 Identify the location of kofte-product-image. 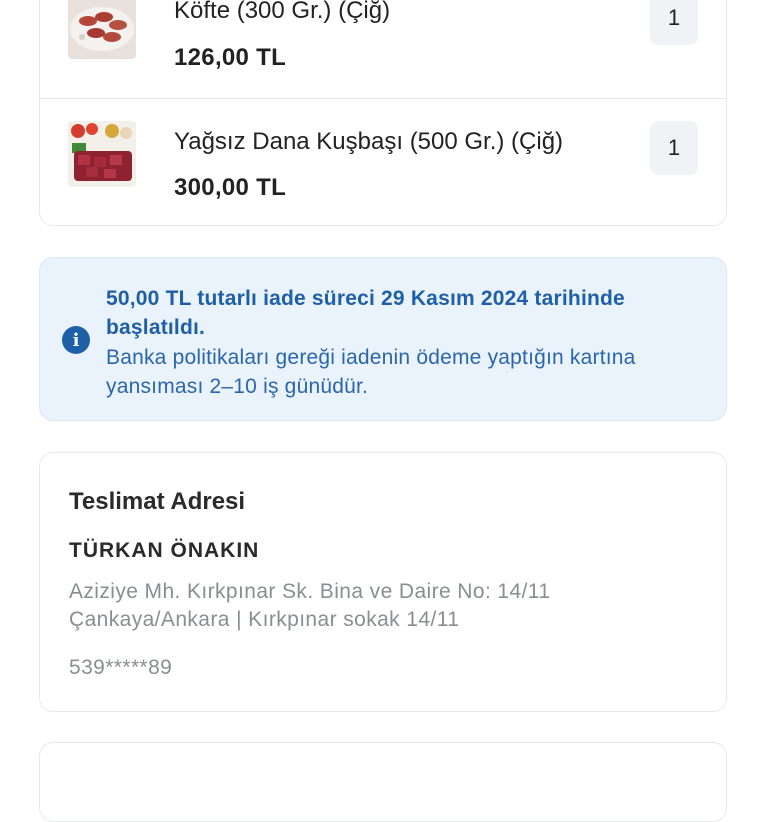
(102, 29).